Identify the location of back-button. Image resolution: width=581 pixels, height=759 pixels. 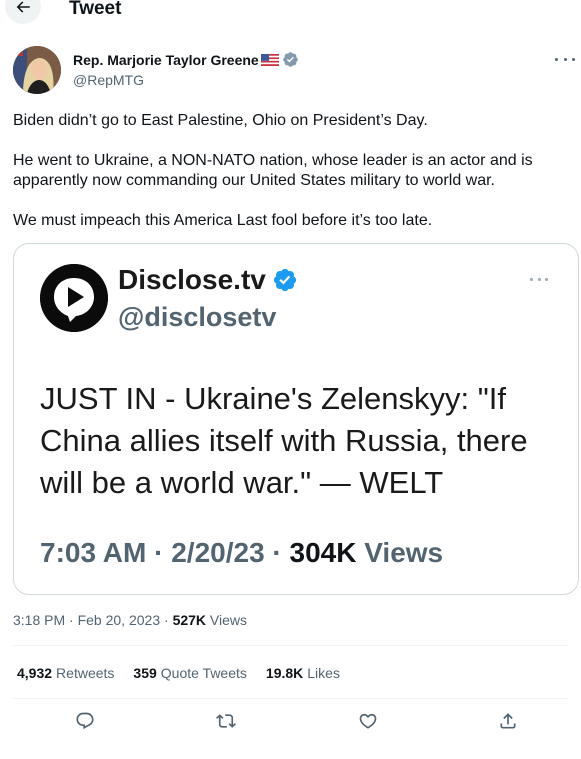
(23, 12).